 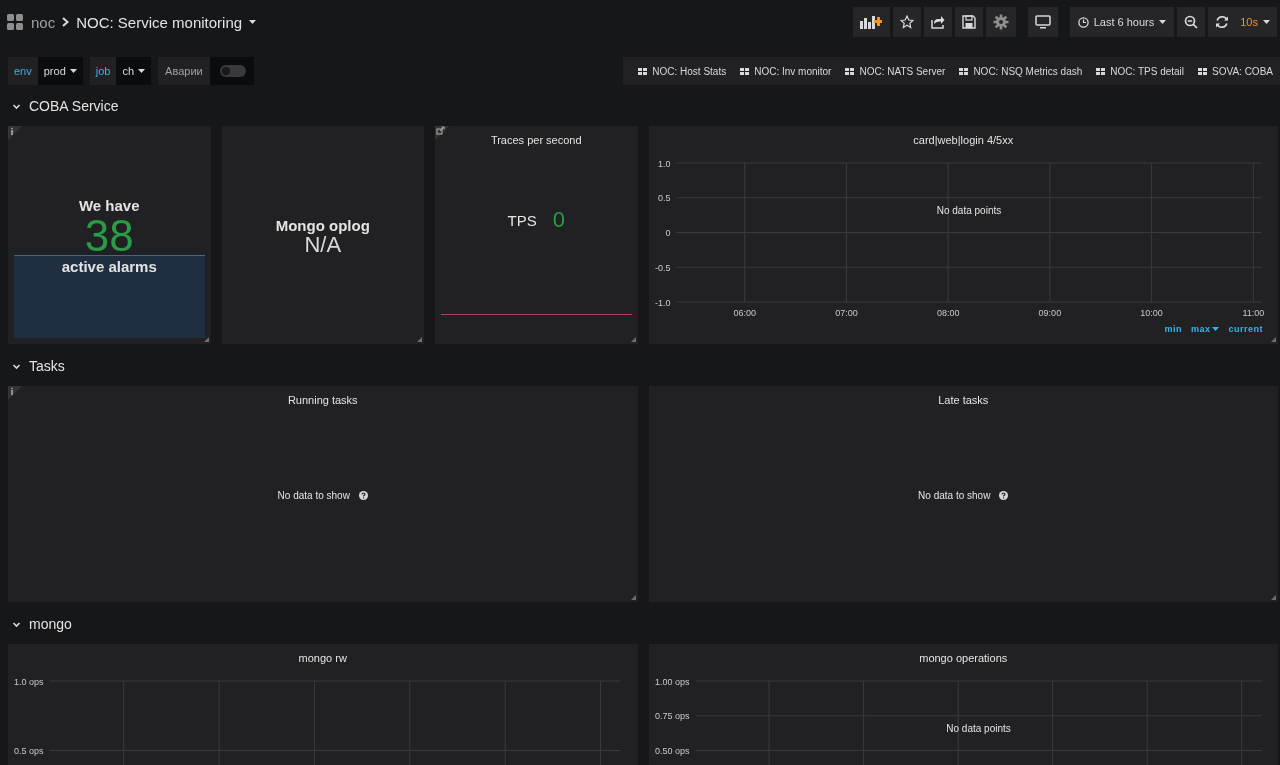 What do you see at coordinates (43, 22) in the screenshot?
I see `folder-link: noc` at bounding box center [43, 22].